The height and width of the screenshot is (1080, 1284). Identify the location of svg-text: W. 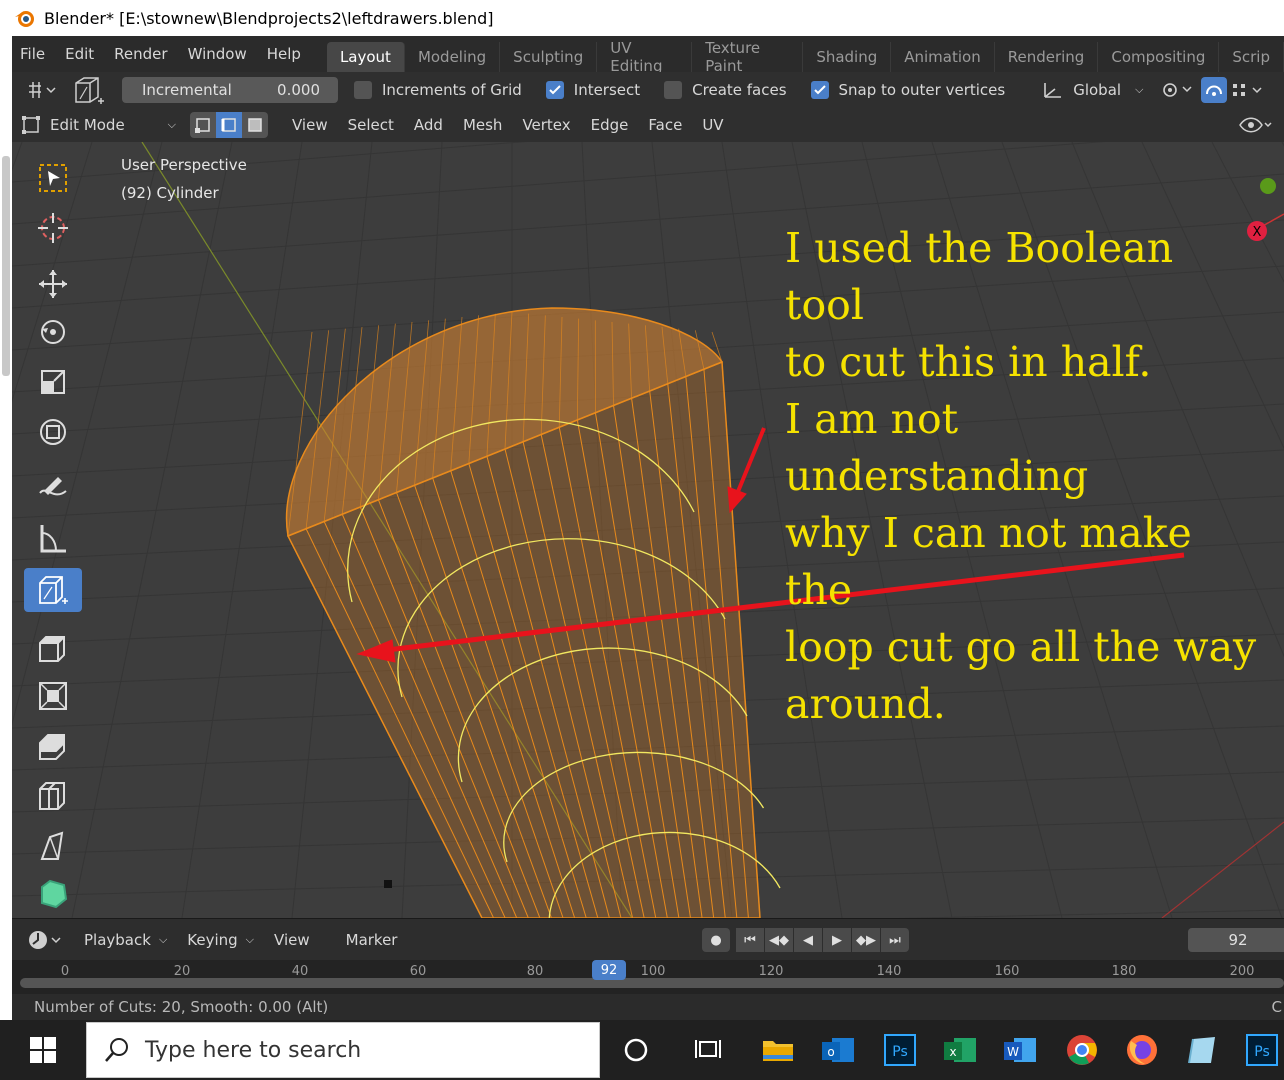
(1013, 1052).